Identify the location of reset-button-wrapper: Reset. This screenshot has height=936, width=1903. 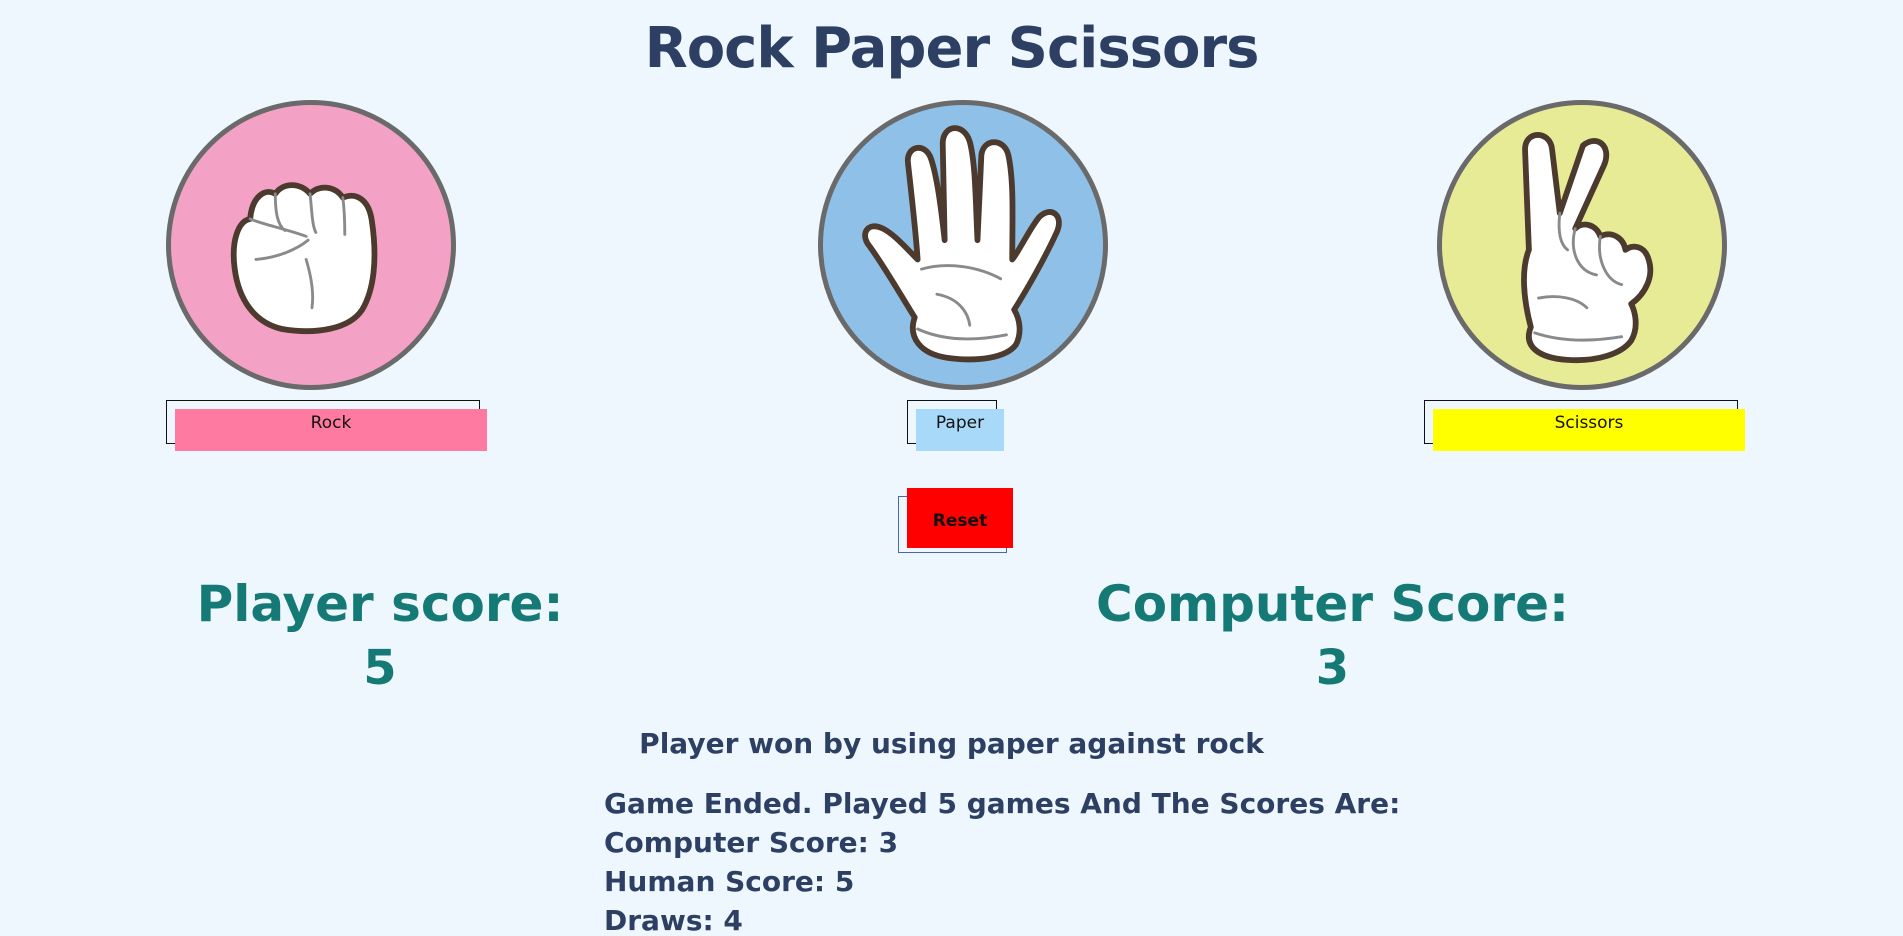
(955, 520).